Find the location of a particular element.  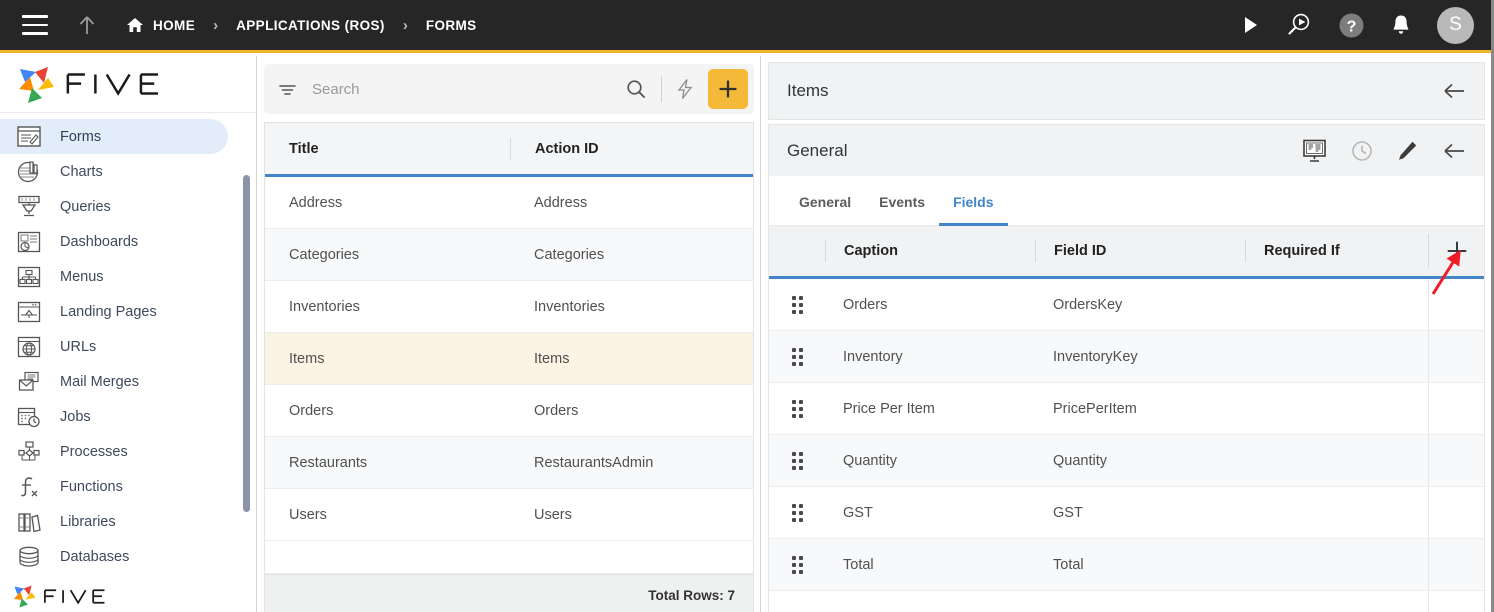

sidebar-item-forms: Forms is located at coordinates (114, 136).